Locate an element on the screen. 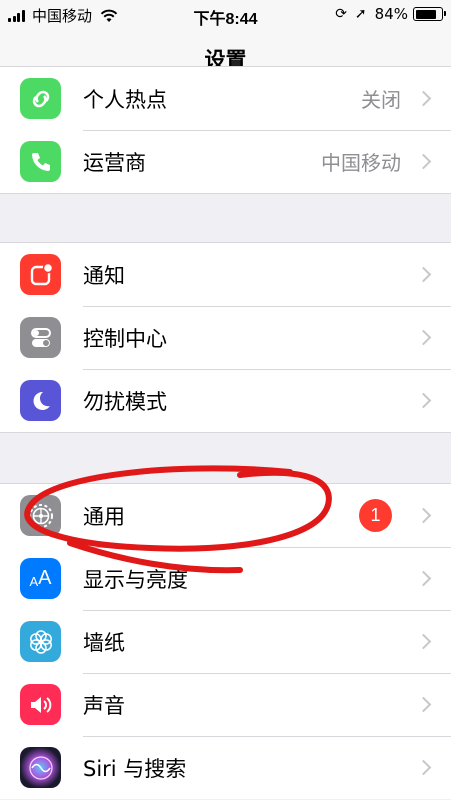  row-label: 运营商 is located at coordinates (114, 162).